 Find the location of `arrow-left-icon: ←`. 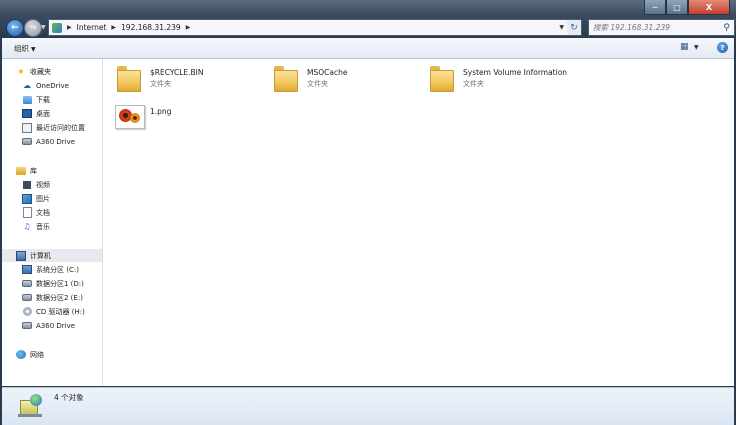

arrow-left-icon: ← is located at coordinates (15, 28).